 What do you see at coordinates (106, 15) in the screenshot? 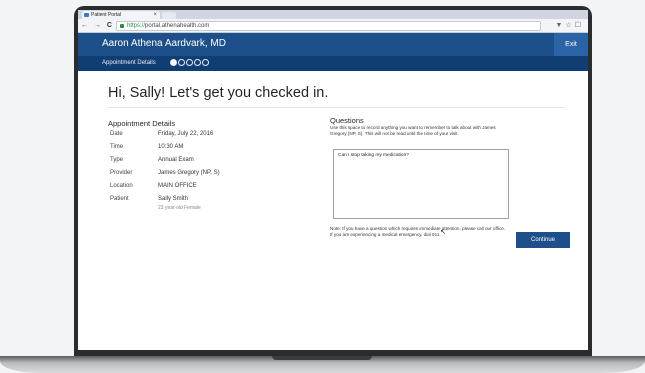
I see `tab-title: Patient Portal` at bounding box center [106, 15].